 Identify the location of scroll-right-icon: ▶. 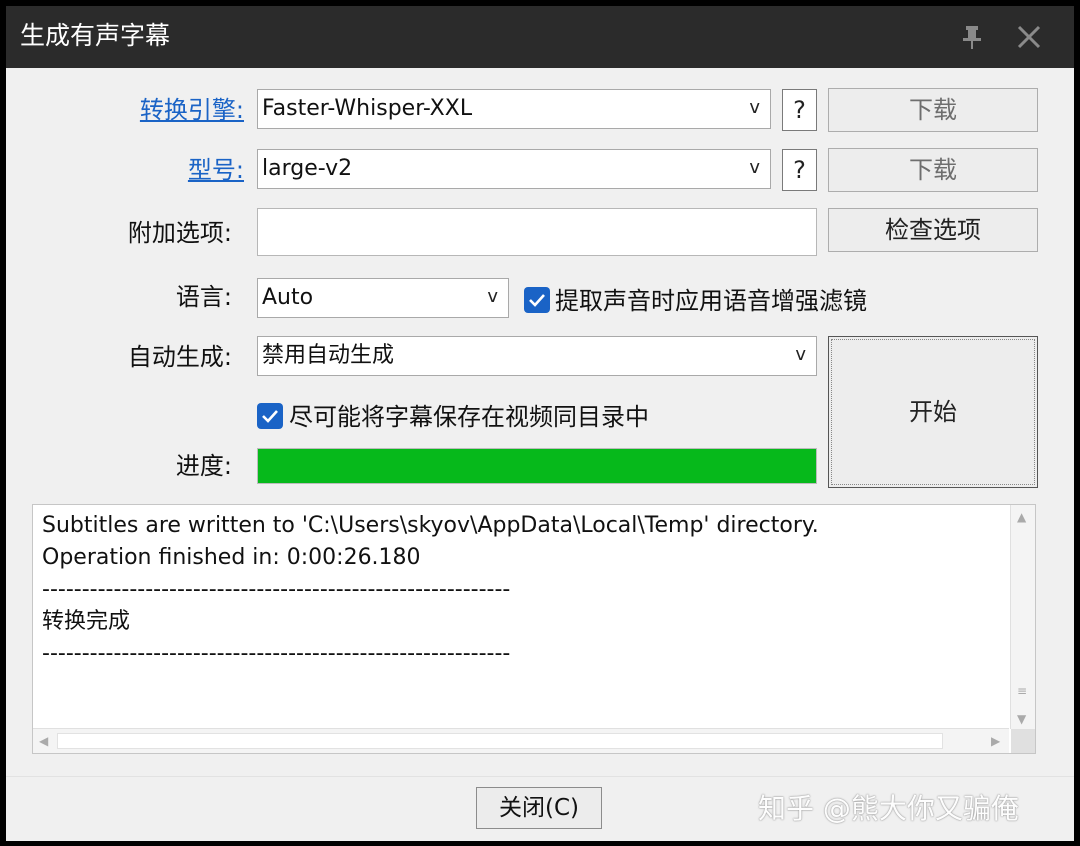
(995, 741).